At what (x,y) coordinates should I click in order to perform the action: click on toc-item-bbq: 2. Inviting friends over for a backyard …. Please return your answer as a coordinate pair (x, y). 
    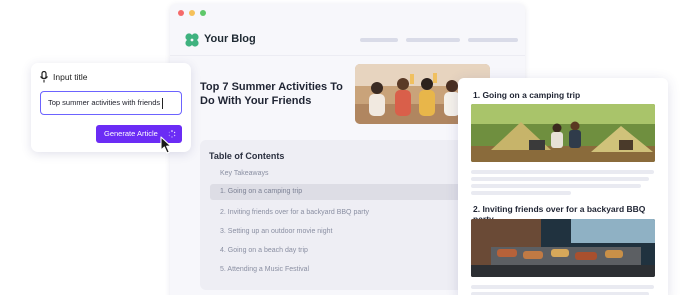
    Looking at the image, I should click on (355, 213).